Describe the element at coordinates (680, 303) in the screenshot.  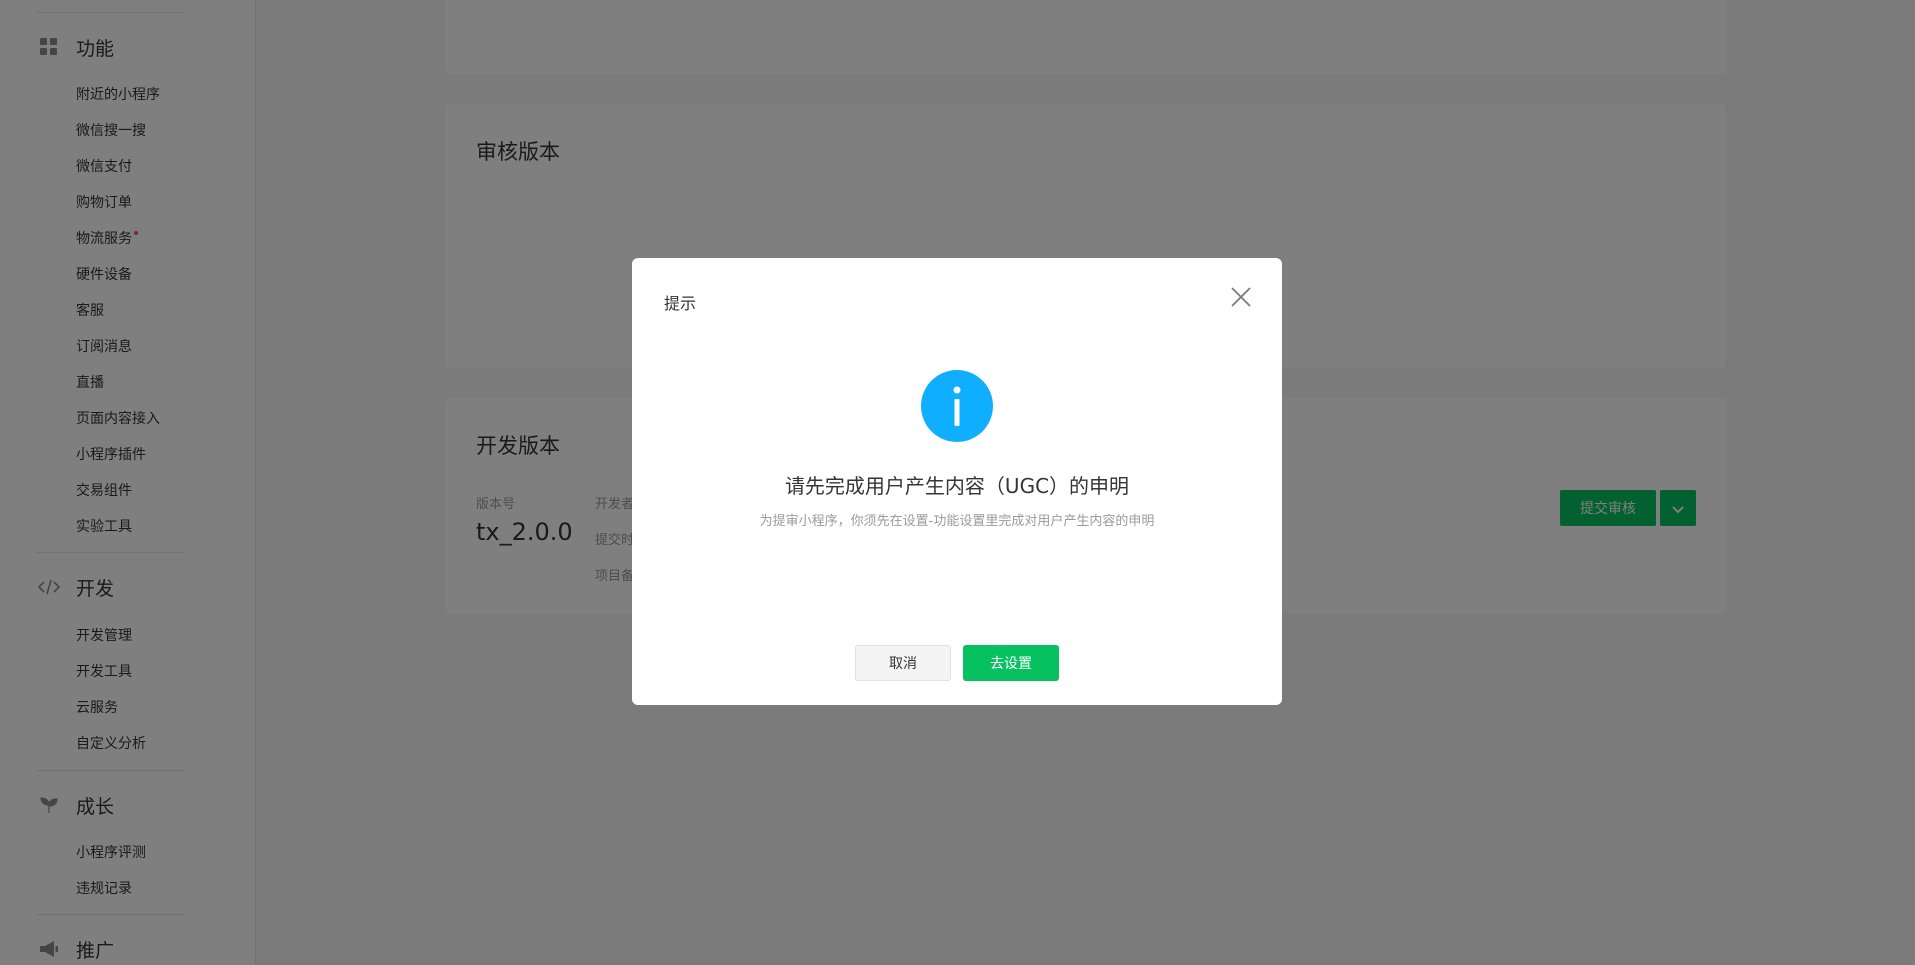
I see `dialog-title: 提示` at that location.